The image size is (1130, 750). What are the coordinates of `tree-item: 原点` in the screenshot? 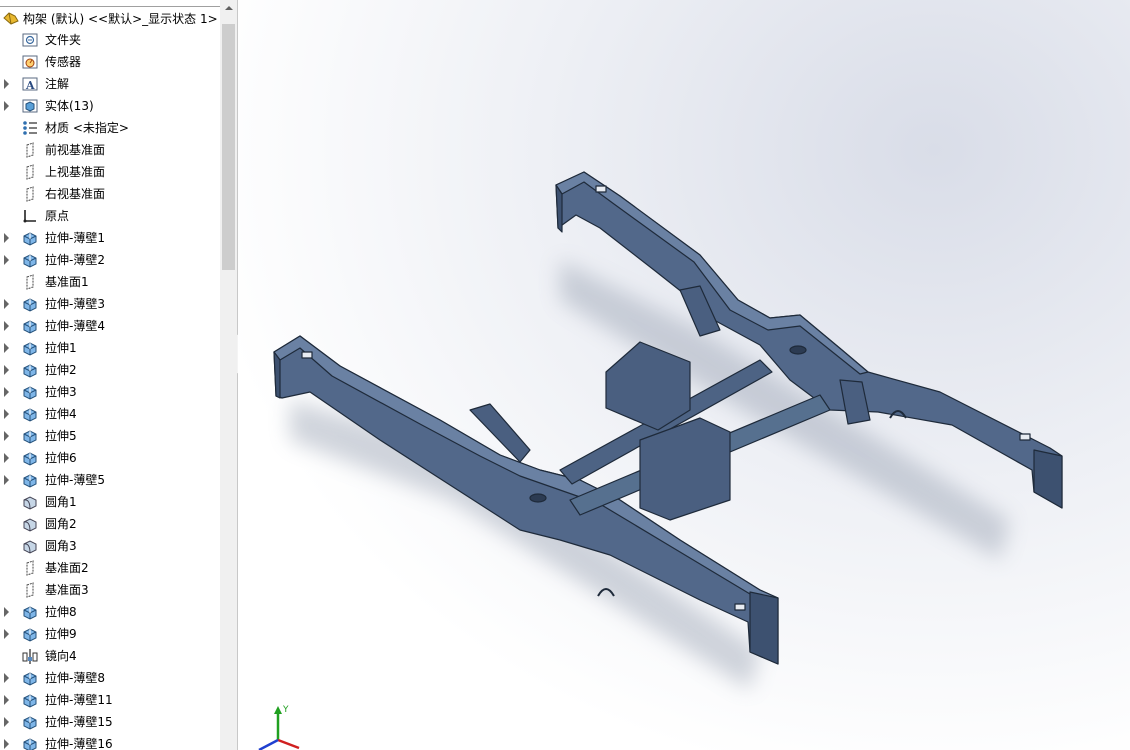 It's located at (110, 216).